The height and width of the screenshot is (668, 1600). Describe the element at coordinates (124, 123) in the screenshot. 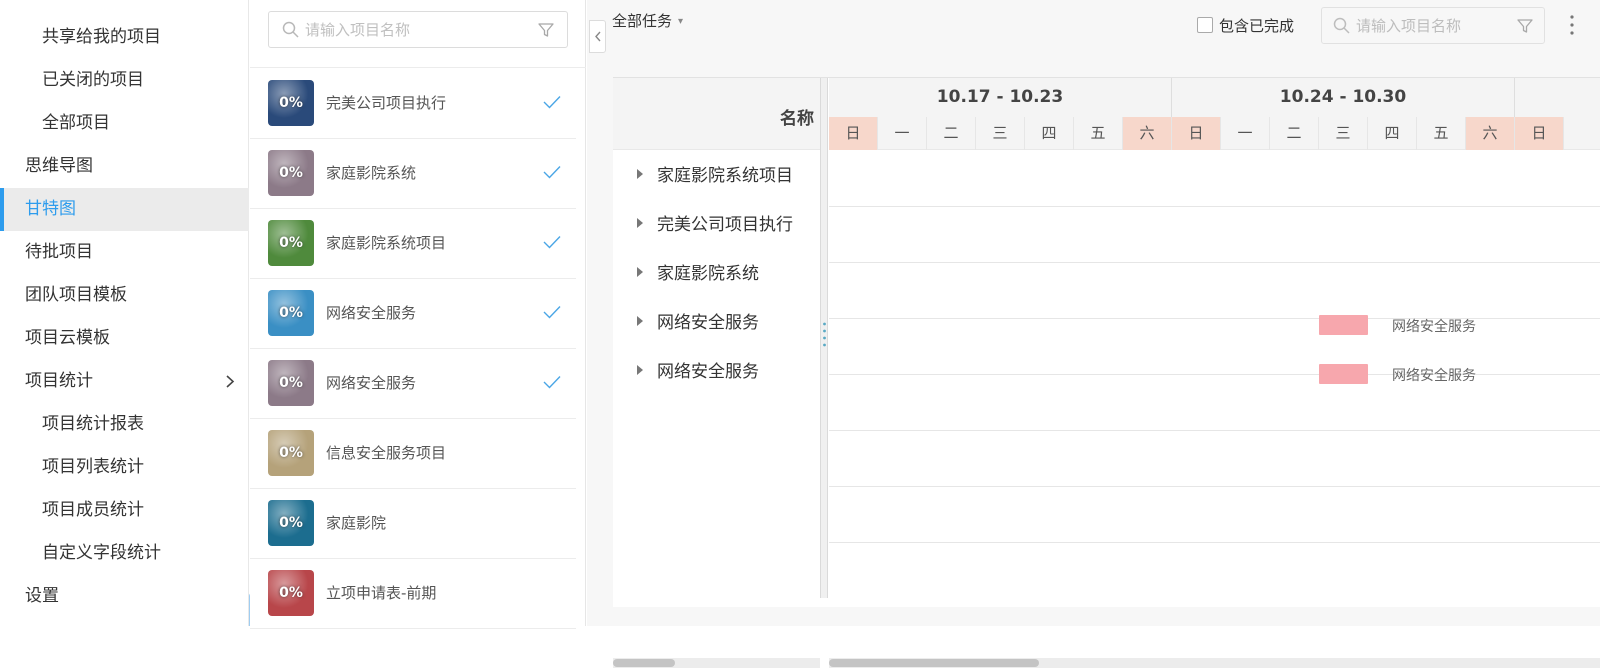

I see `nav-item-all-projects: 全部项目` at that location.